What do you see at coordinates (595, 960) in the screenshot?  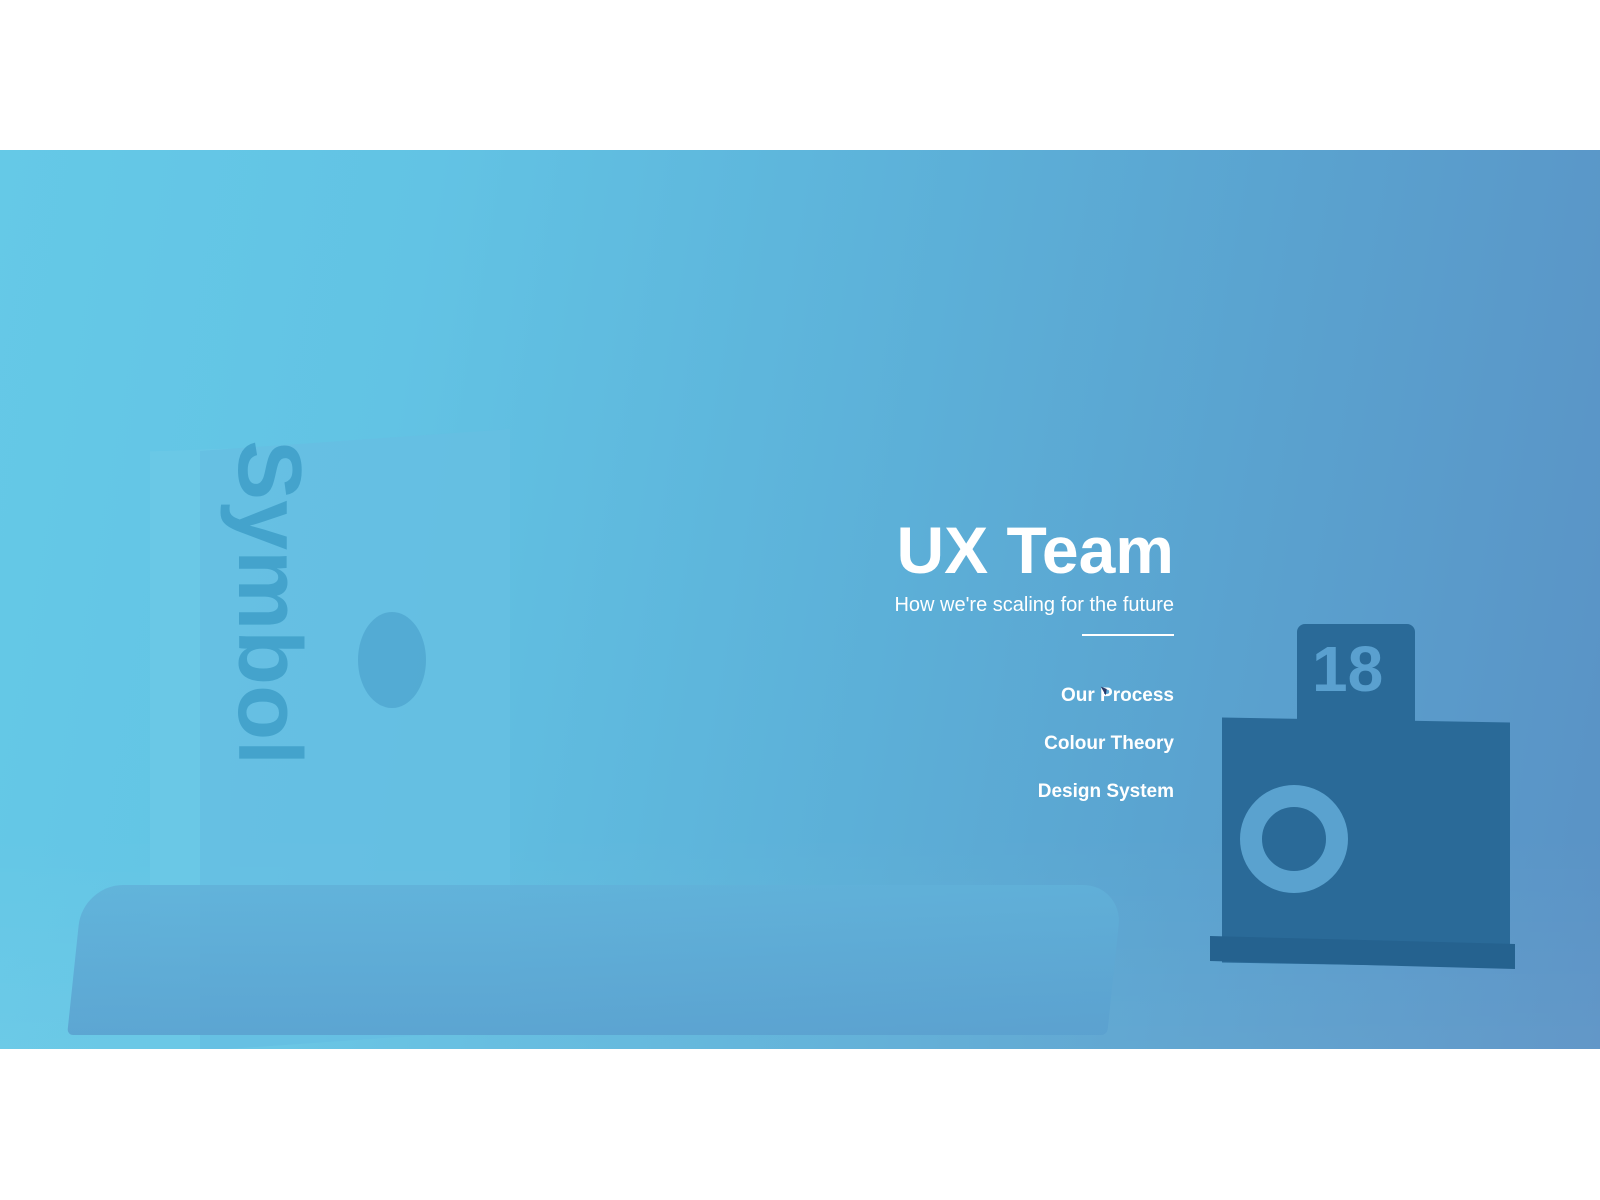 I see `background-laptop` at bounding box center [595, 960].